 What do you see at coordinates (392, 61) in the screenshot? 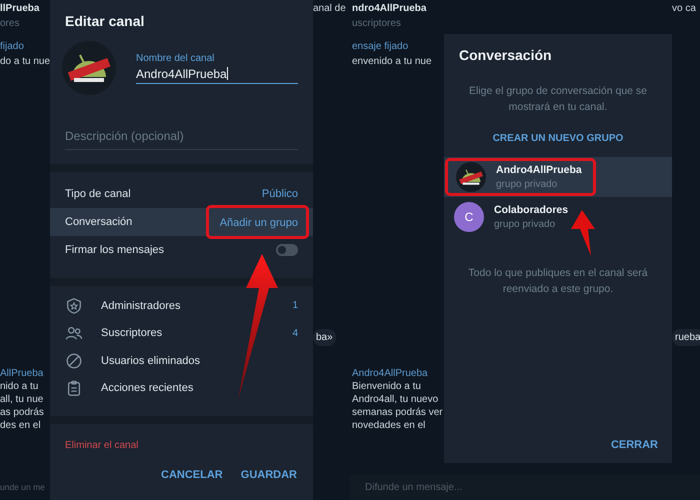
I see `message-text: envenido a tu nue` at bounding box center [392, 61].